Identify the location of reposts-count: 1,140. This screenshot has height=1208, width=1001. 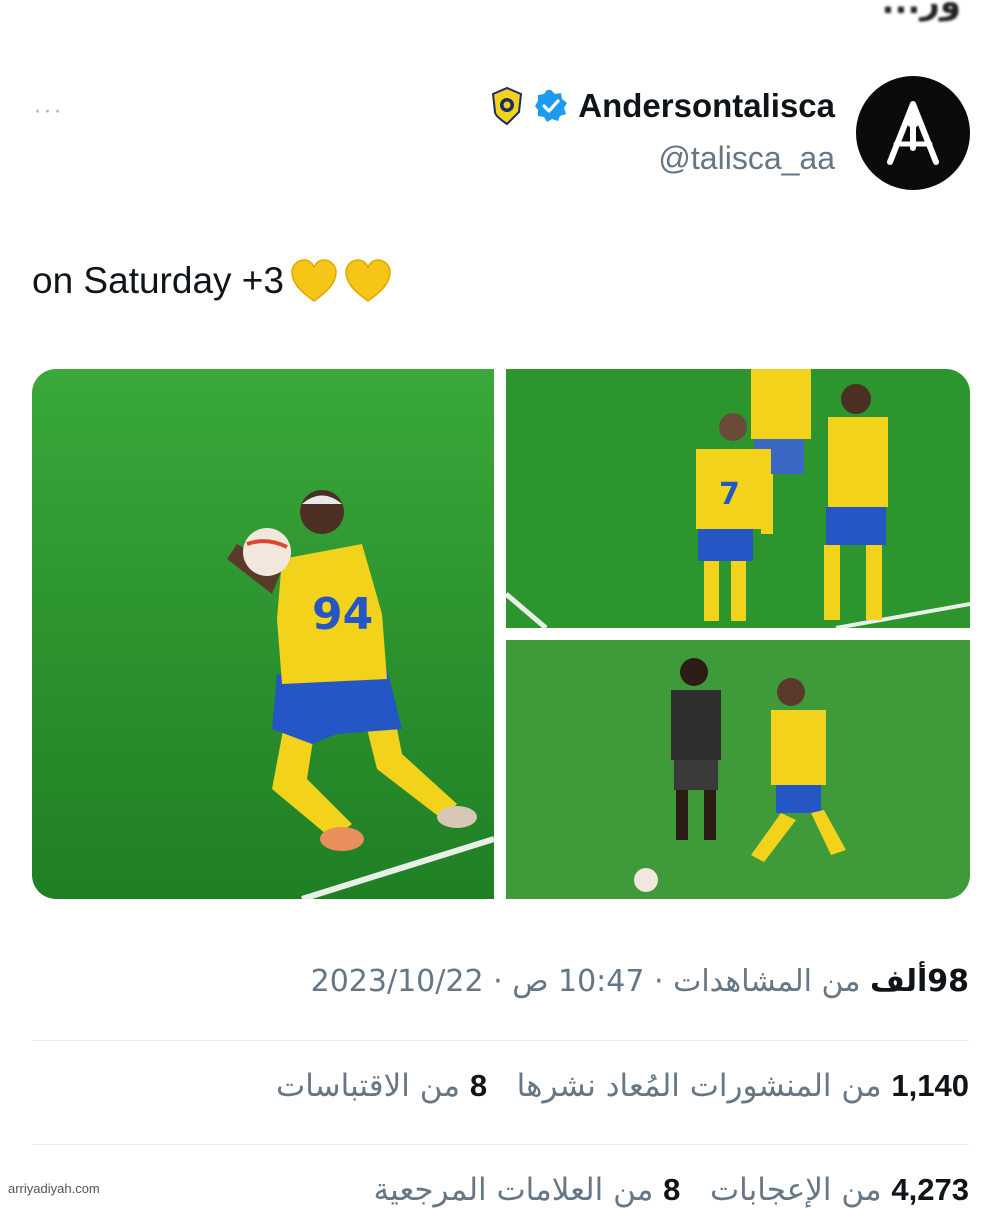
(930, 1085).